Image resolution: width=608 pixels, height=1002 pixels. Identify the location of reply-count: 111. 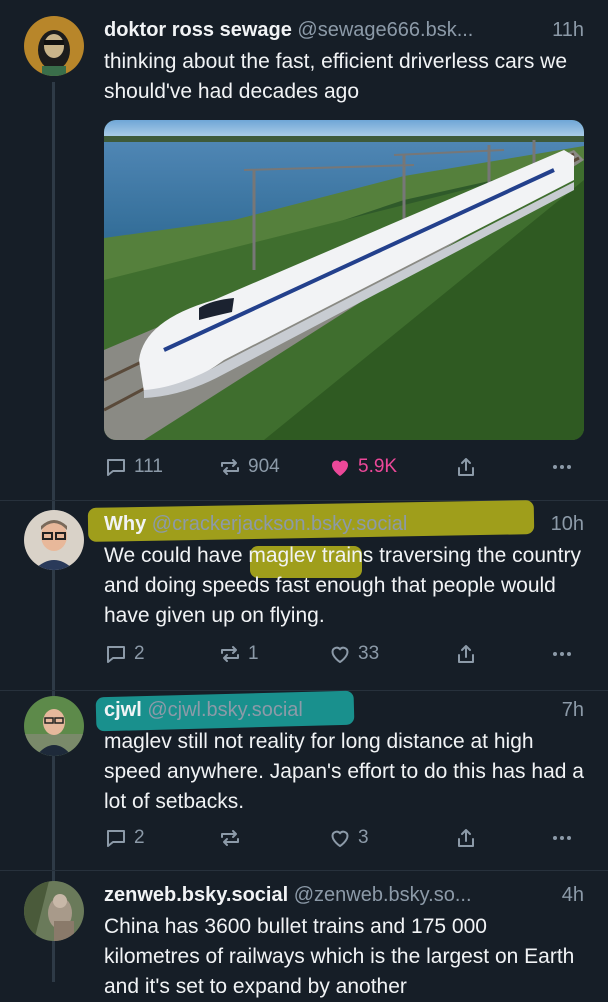
(148, 466).